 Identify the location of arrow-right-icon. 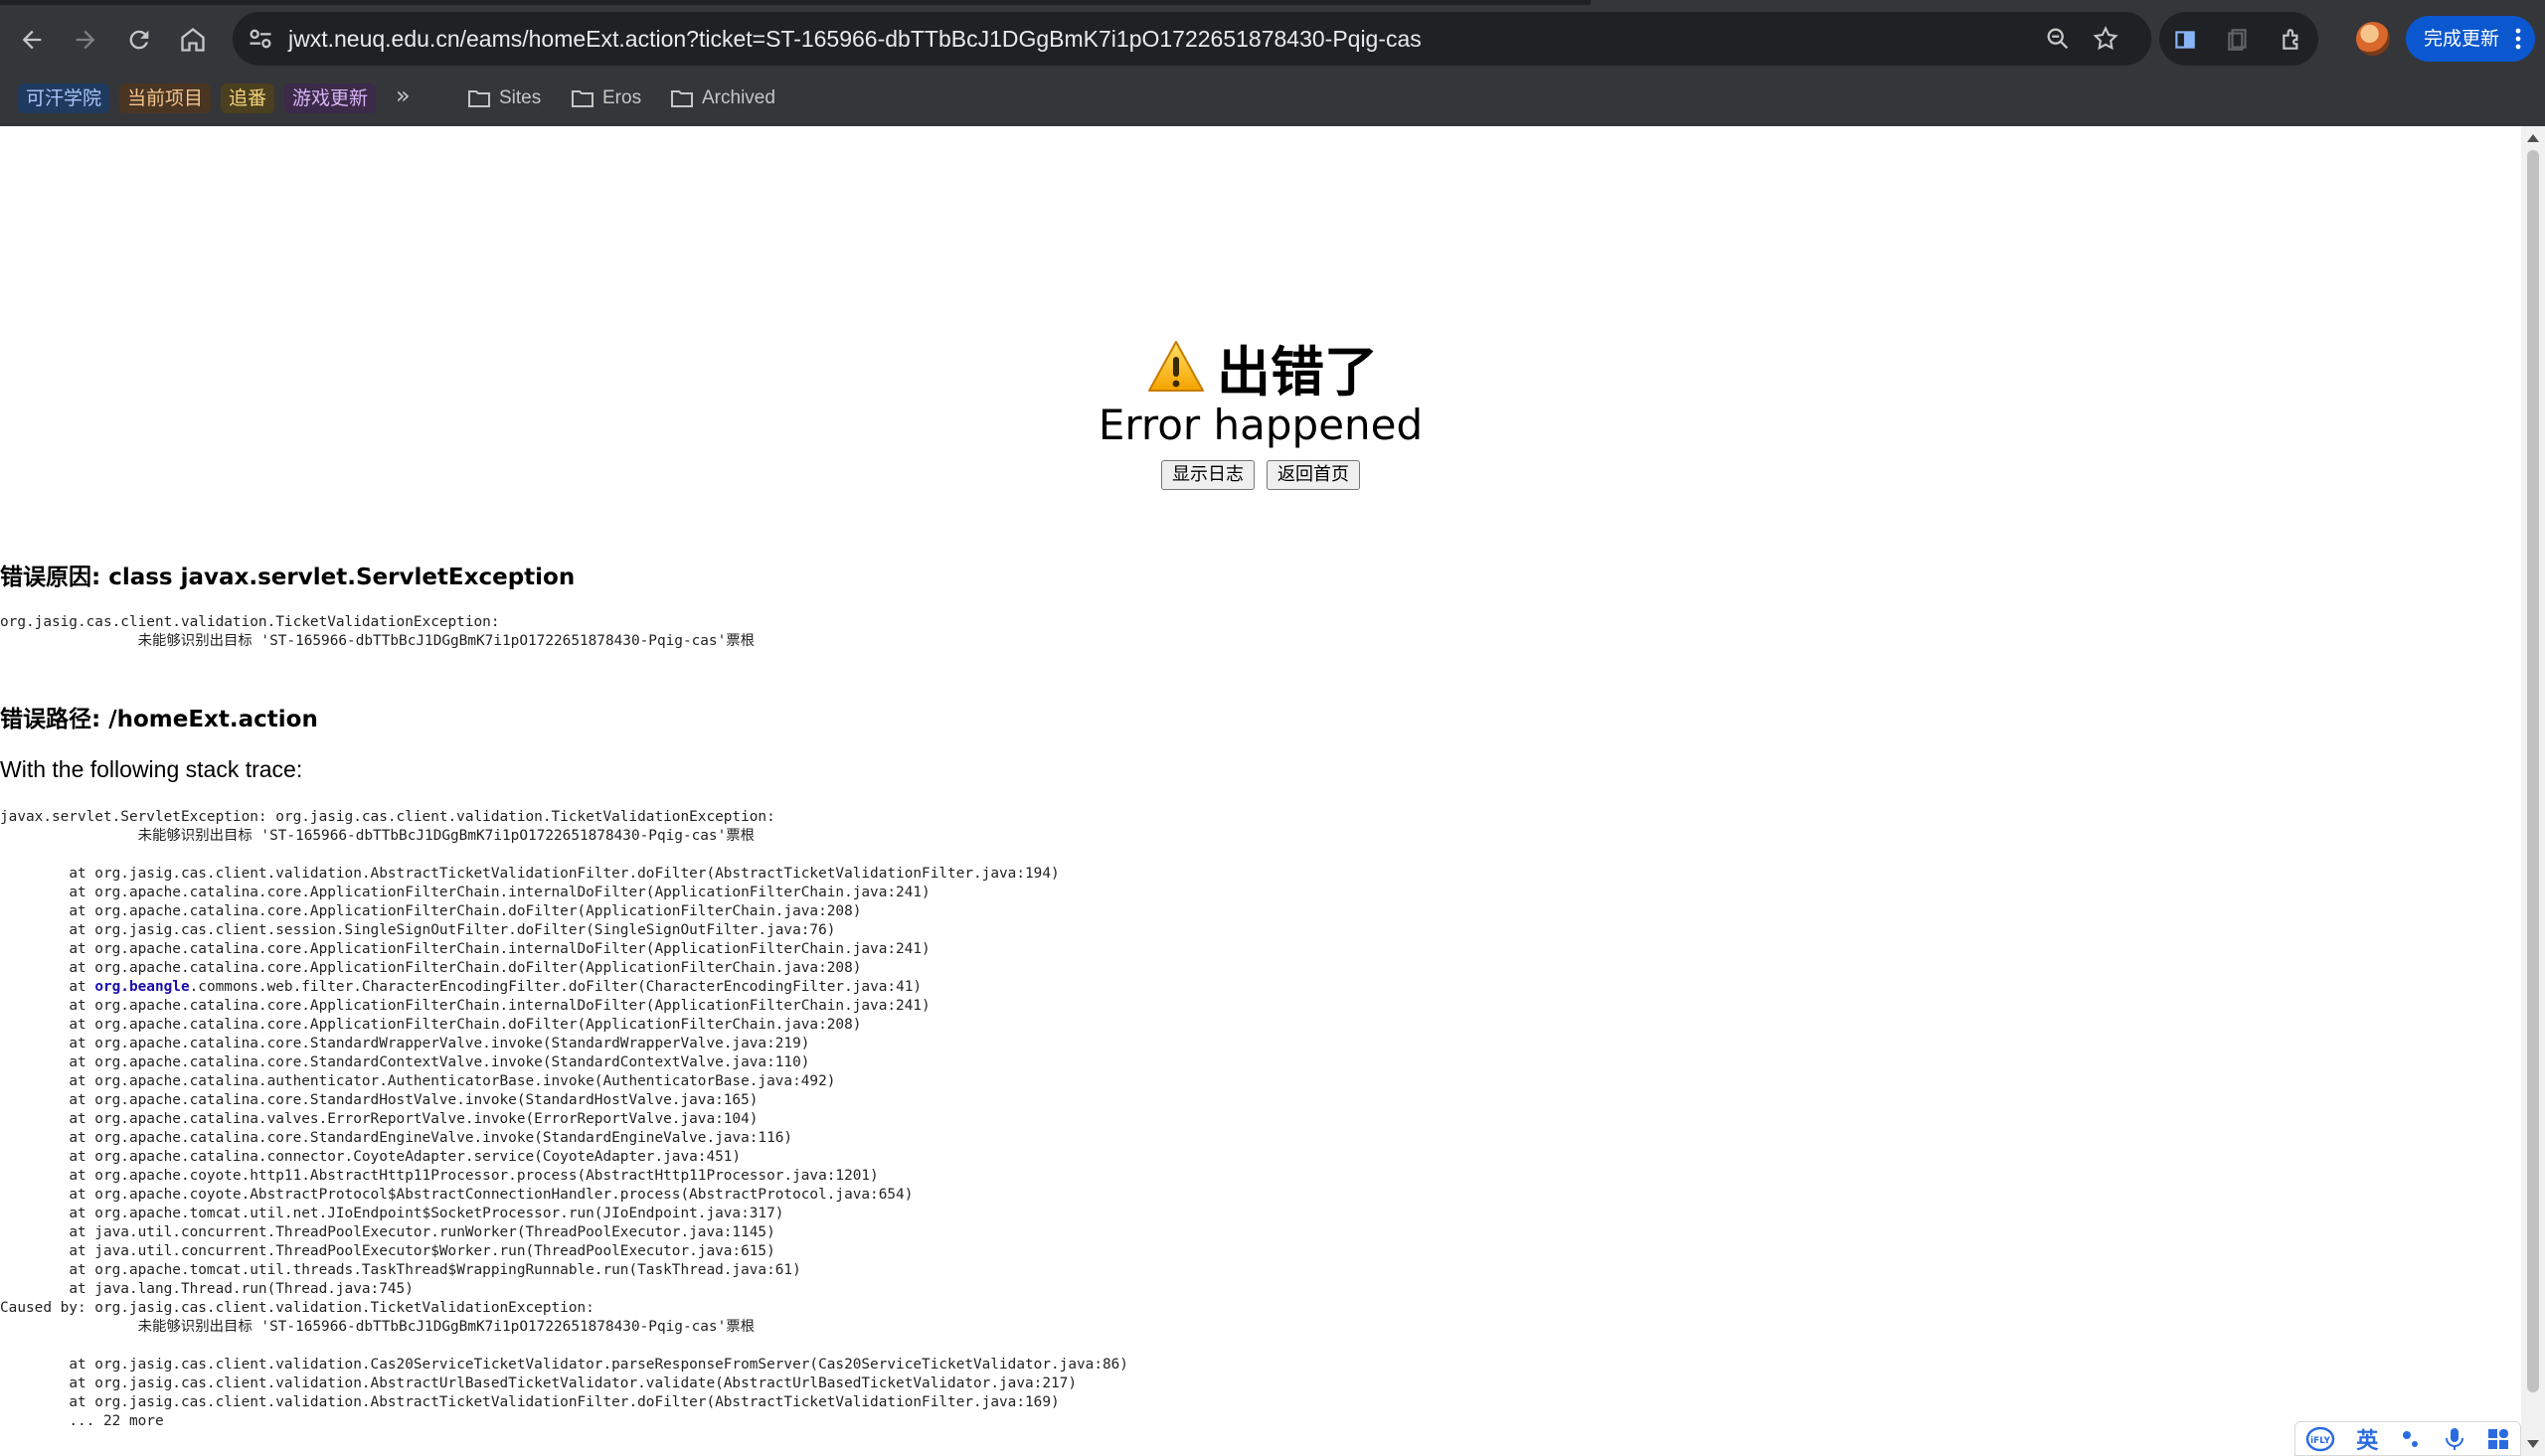
(85, 40).